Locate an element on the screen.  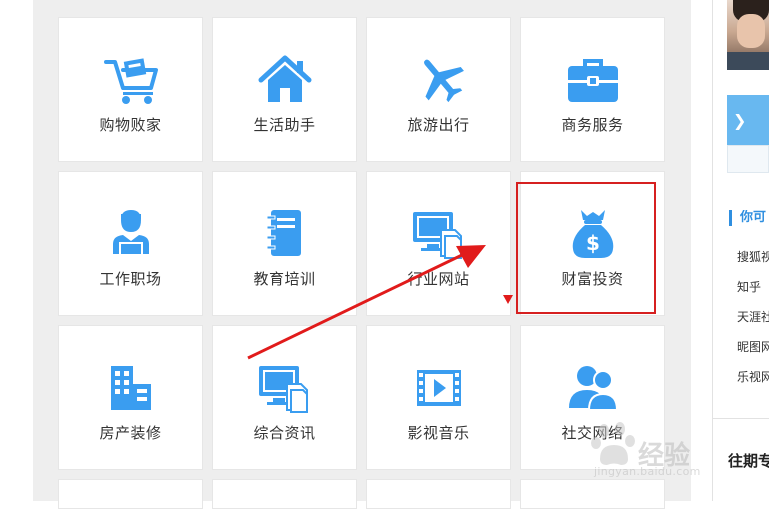
button-footer is located at coordinates (748, 159).